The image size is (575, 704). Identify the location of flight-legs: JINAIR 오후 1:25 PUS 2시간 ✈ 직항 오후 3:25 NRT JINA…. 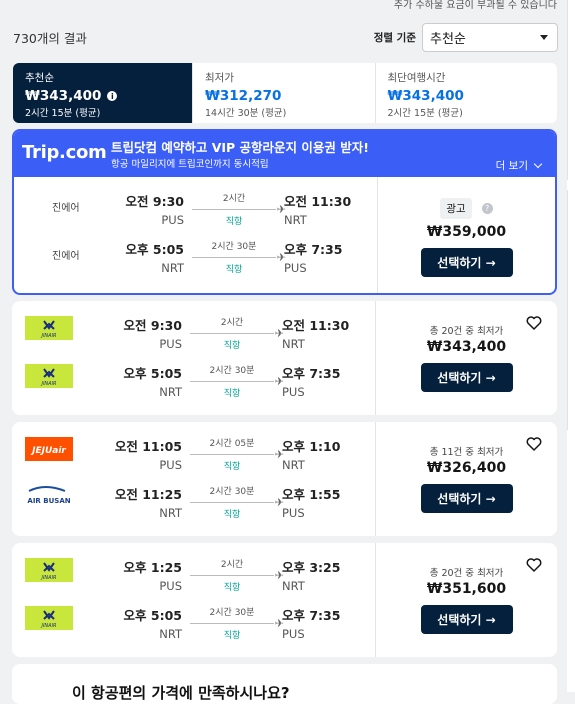
(193, 600).